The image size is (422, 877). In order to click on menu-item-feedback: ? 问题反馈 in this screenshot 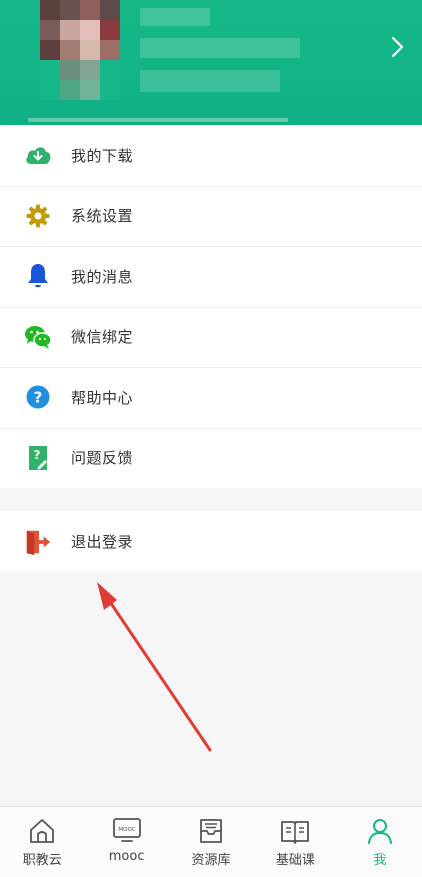, I will do `click(211, 457)`.